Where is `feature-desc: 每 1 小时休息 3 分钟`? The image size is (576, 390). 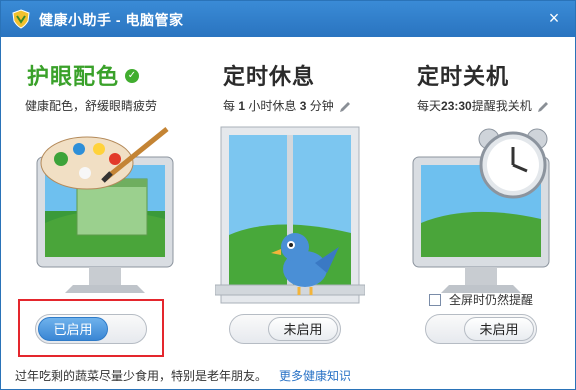 feature-desc: 每 1 小时休息 3 分钟 is located at coordinates (287, 105).